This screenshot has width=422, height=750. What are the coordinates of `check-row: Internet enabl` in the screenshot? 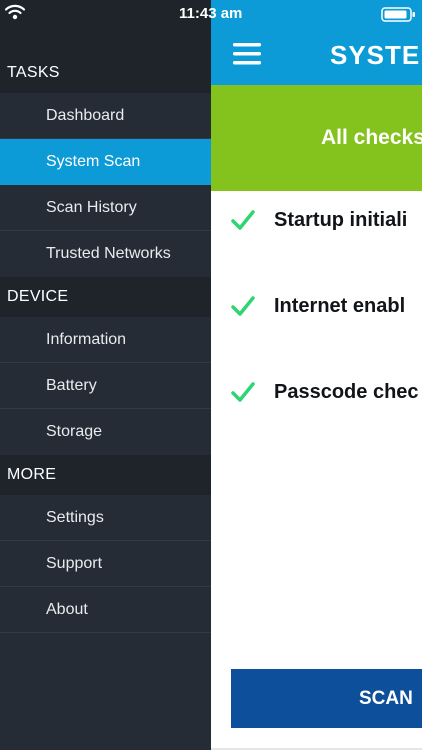 It's located at (316, 307).